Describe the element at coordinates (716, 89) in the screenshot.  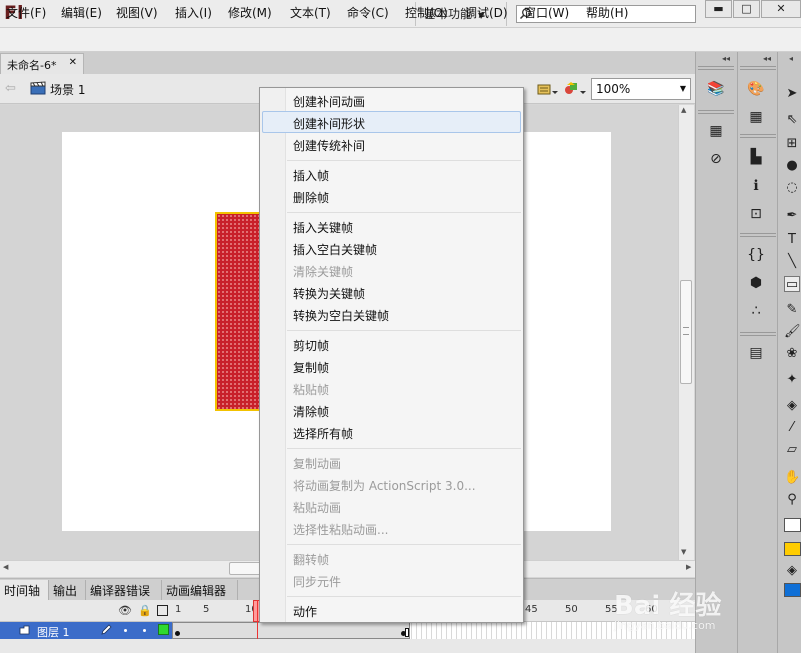
I see `library-icon: 📚` at that location.